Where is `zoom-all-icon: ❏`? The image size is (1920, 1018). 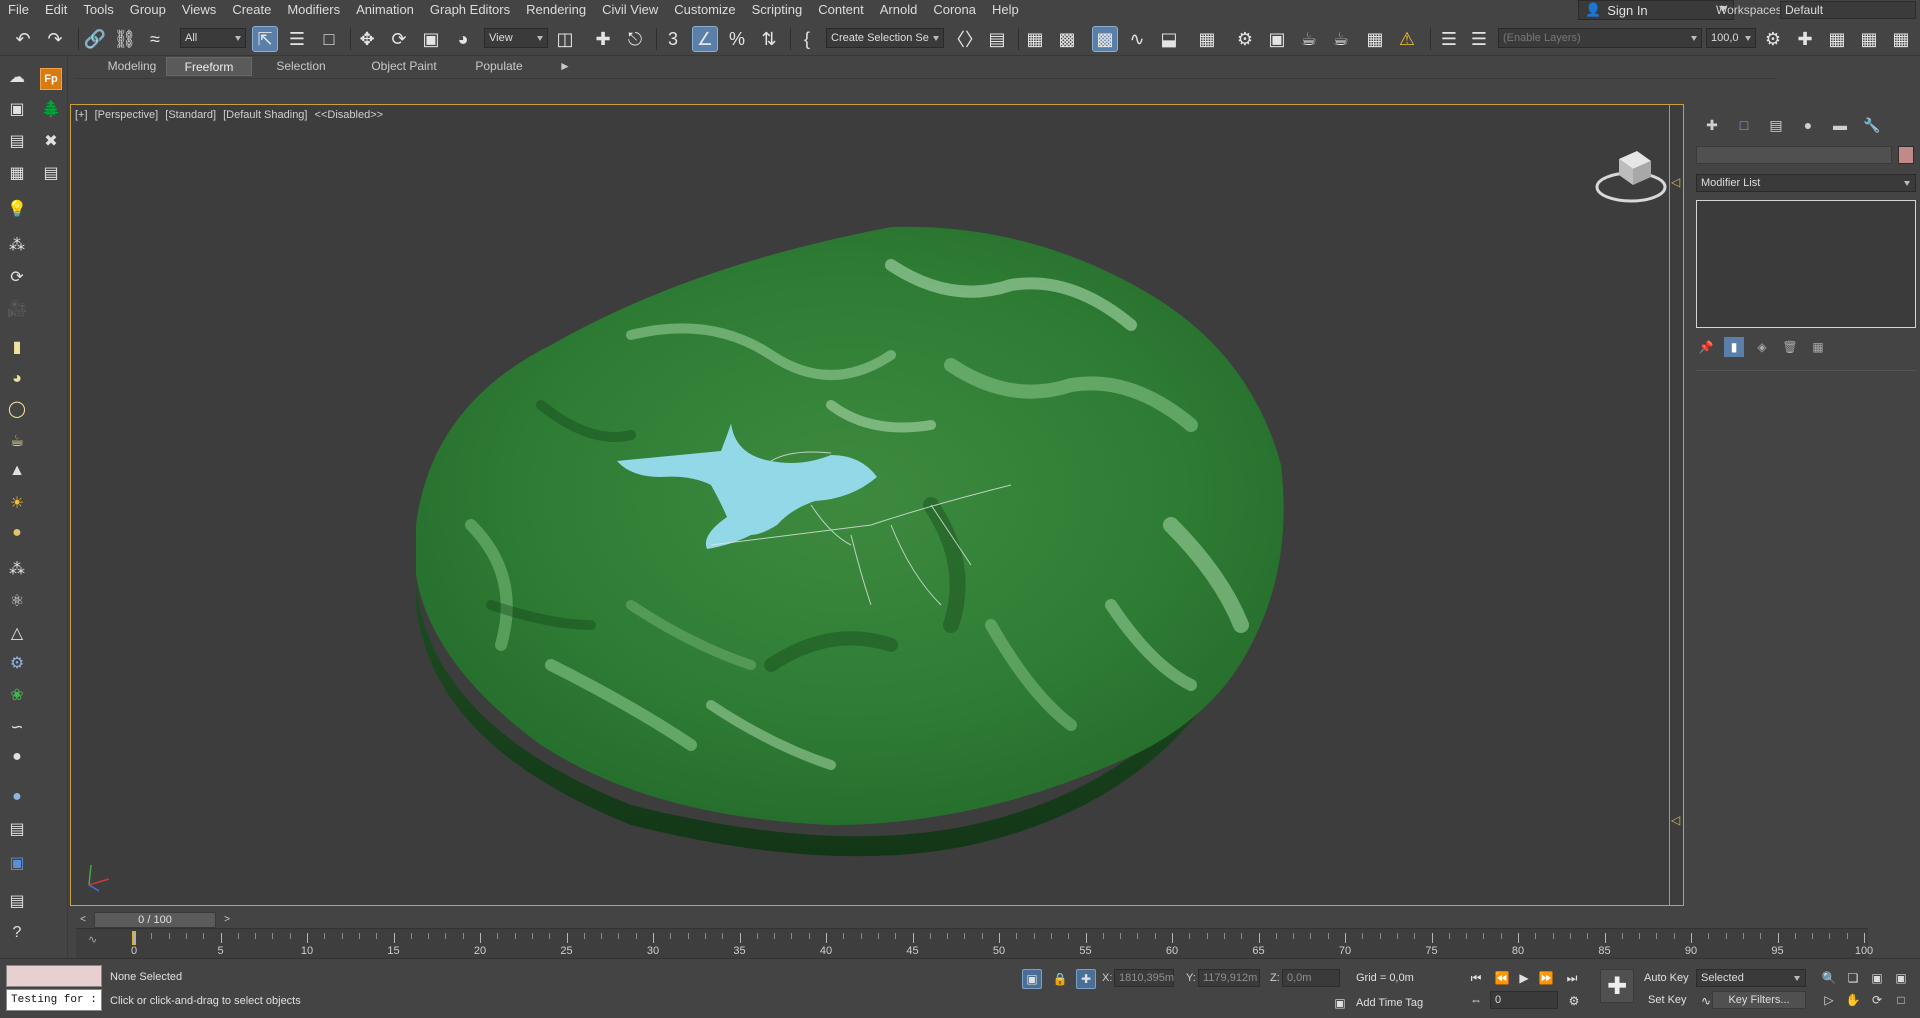 zoom-all-icon: ❏ is located at coordinates (1853, 978).